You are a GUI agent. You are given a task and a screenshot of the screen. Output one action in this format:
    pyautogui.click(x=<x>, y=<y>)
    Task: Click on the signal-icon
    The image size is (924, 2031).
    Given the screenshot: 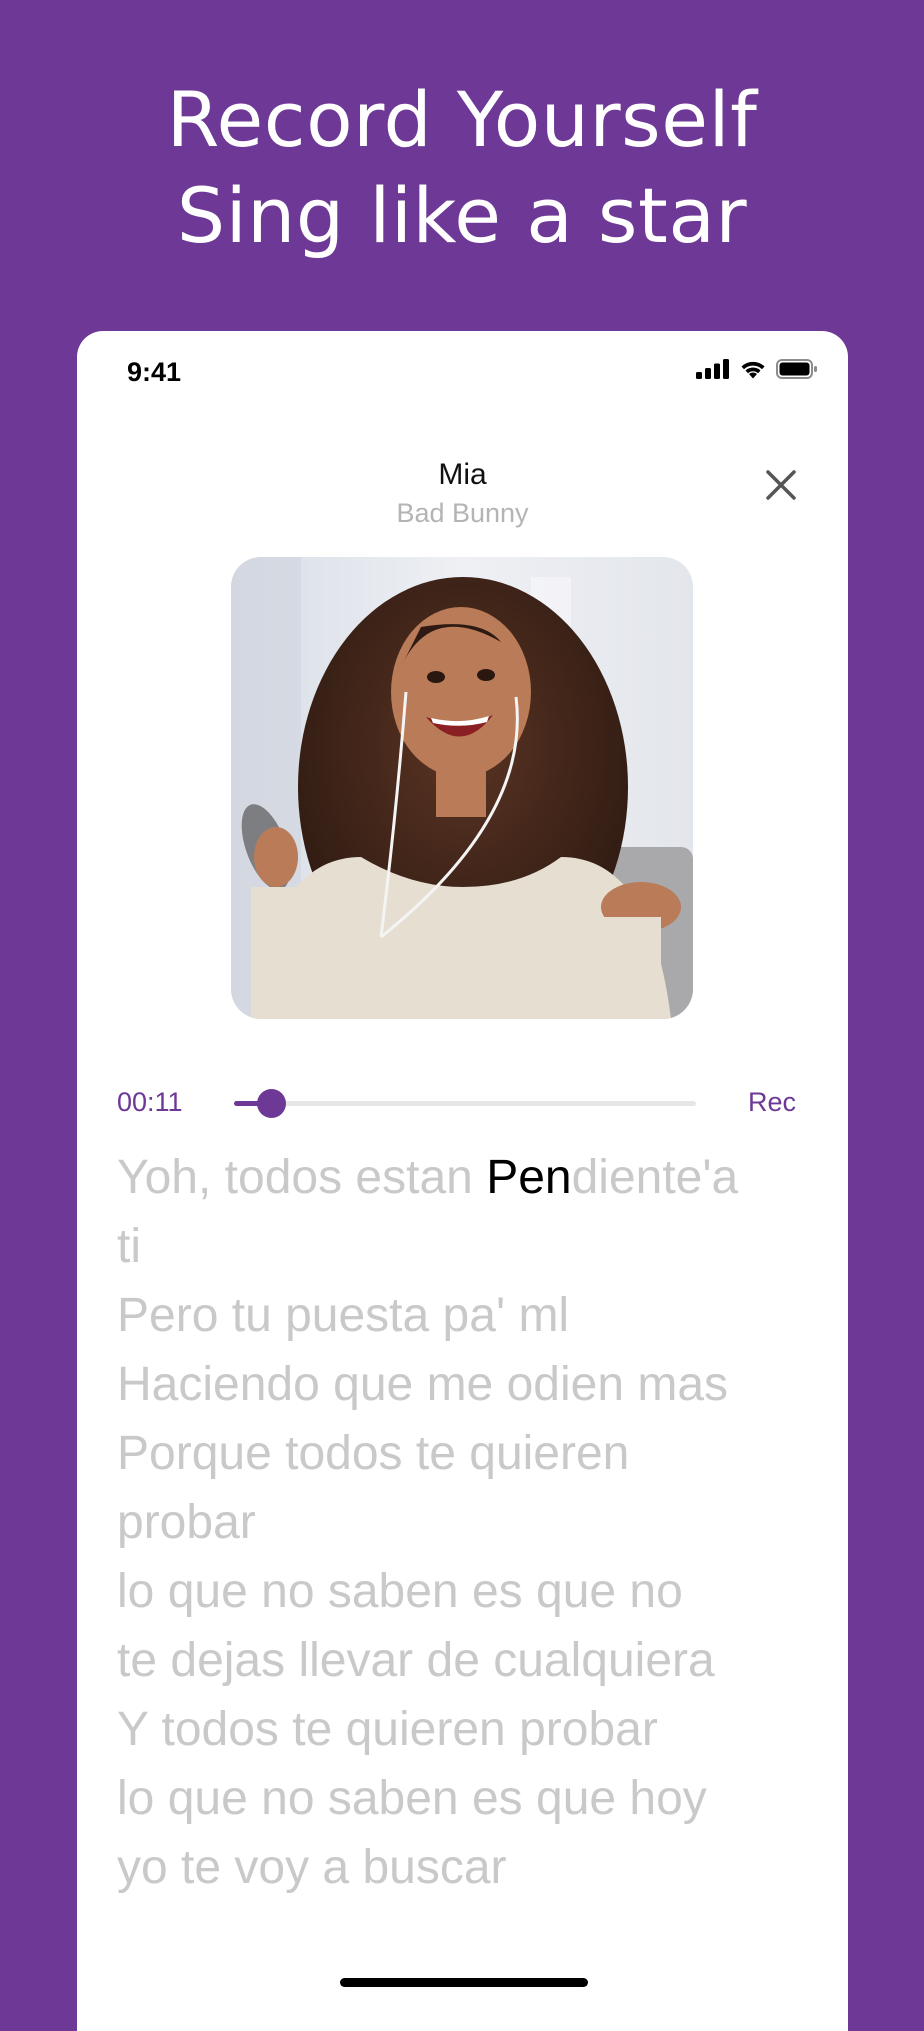 What is the action you would take?
    pyautogui.click(x=712, y=369)
    